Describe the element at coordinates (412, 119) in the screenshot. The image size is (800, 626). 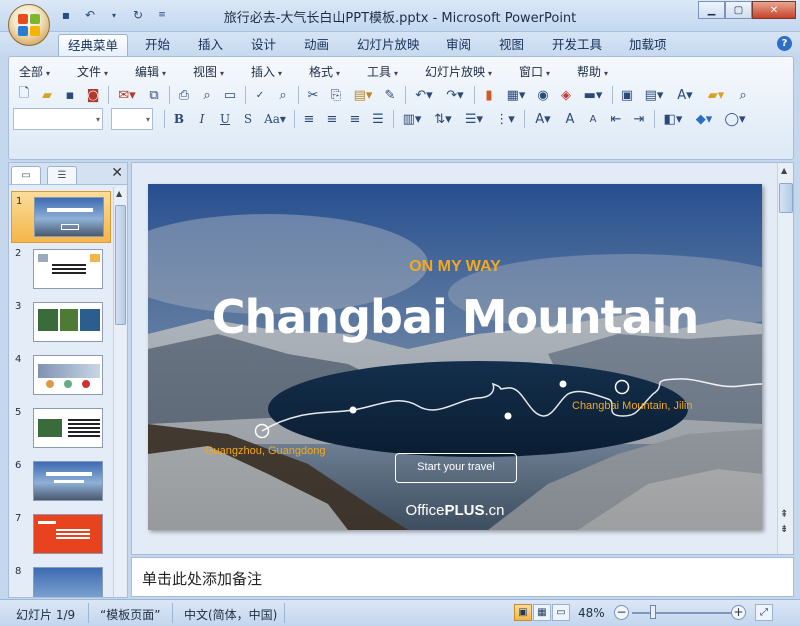
I see `columns-icon: ▥▾` at that location.